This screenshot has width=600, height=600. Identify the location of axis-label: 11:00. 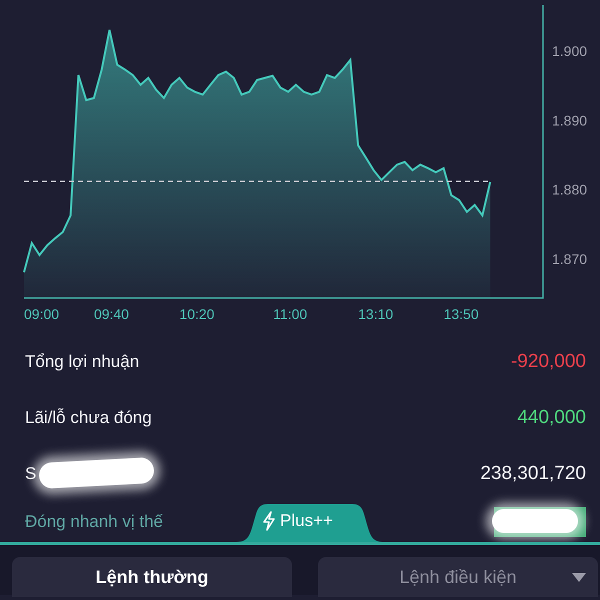
(290, 314).